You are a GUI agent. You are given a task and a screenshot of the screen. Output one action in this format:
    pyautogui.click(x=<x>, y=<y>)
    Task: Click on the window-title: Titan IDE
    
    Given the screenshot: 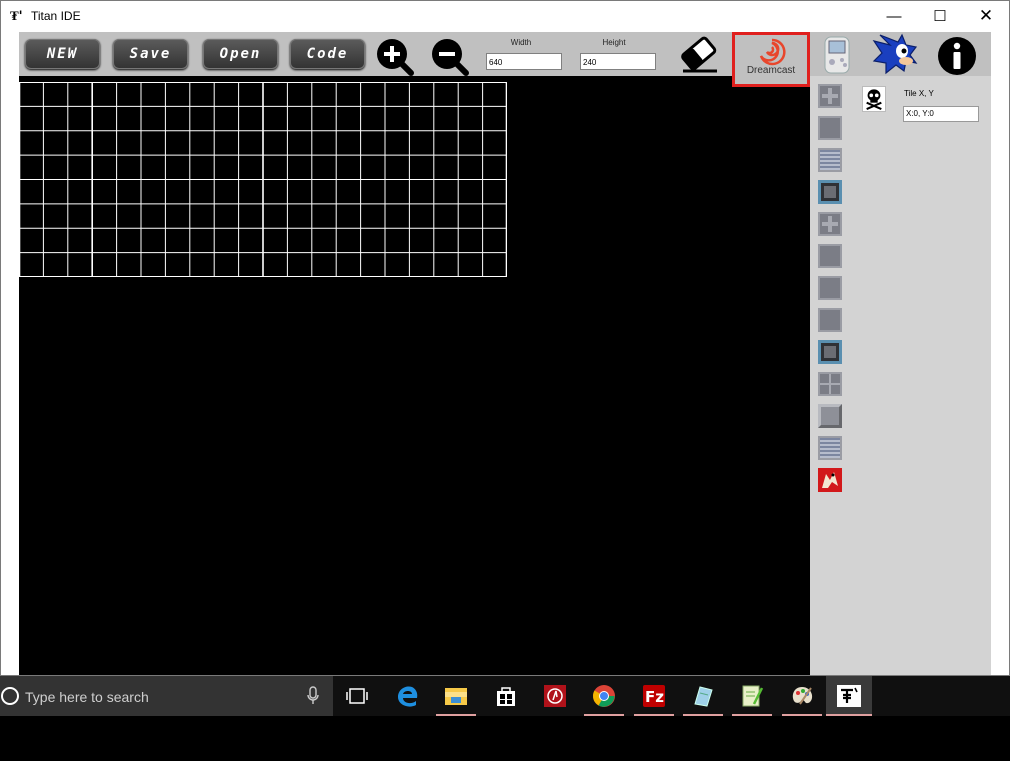 What is the action you would take?
    pyautogui.click(x=56, y=16)
    